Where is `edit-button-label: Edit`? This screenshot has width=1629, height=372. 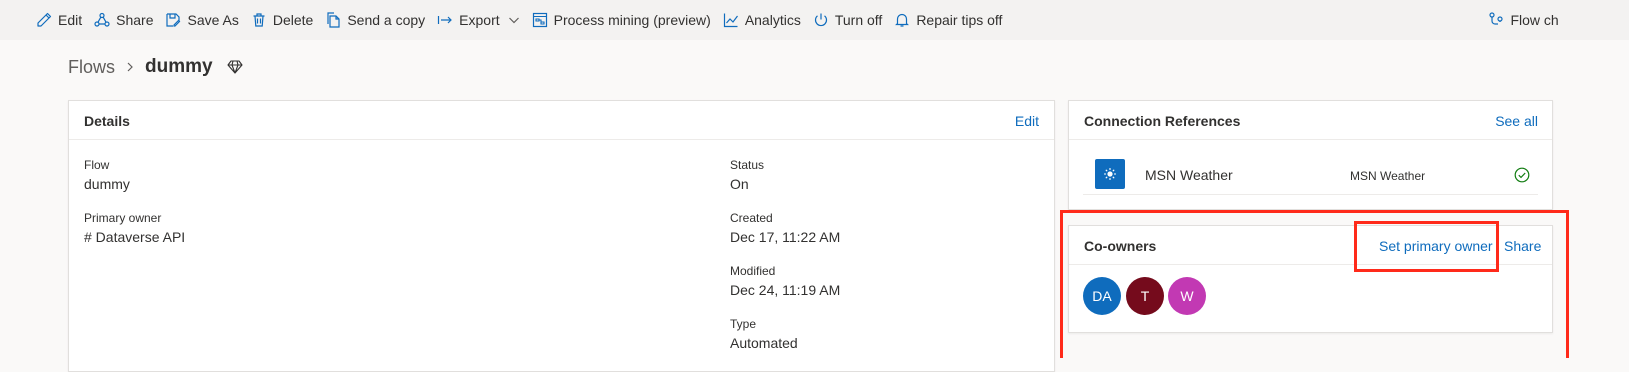 edit-button-label: Edit is located at coordinates (70, 20).